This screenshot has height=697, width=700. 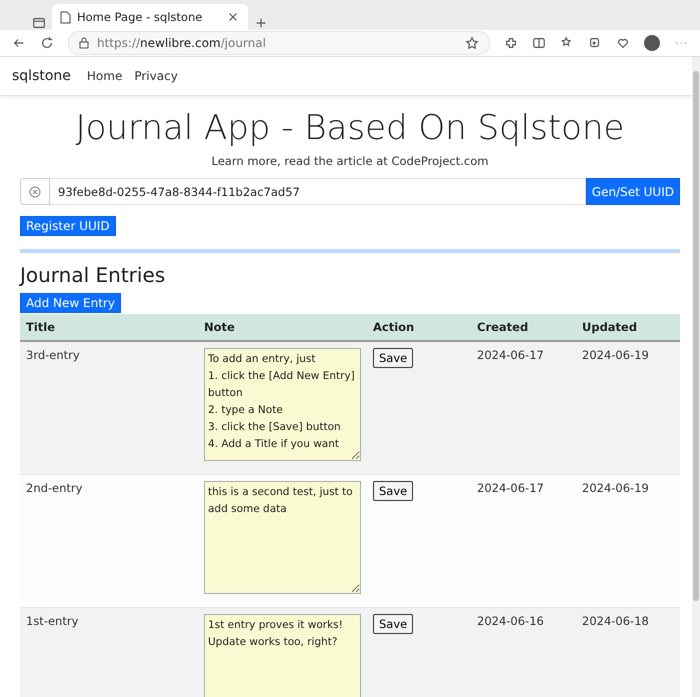 I want to click on column-header: Action, so click(x=419, y=327).